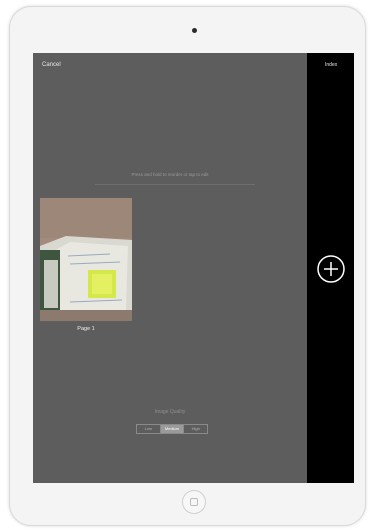  What do you see at coordinates (51, 65) in the screenshot?
I see `cancel-button: Cancel` at bounding box center [51, 65].